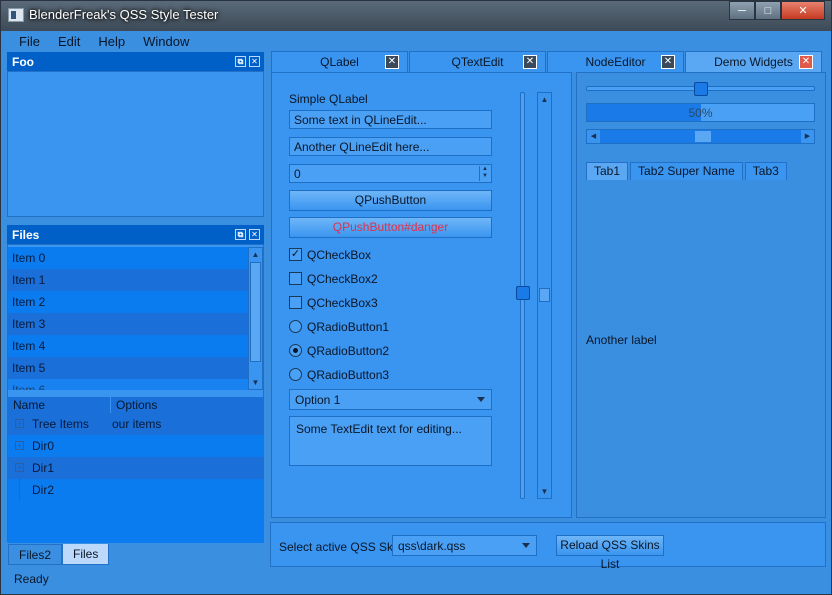  What do you see at coordinates (318, 400) in the screenshot?
I see `combo-value: Option 1` at bounding box center [318, 400].